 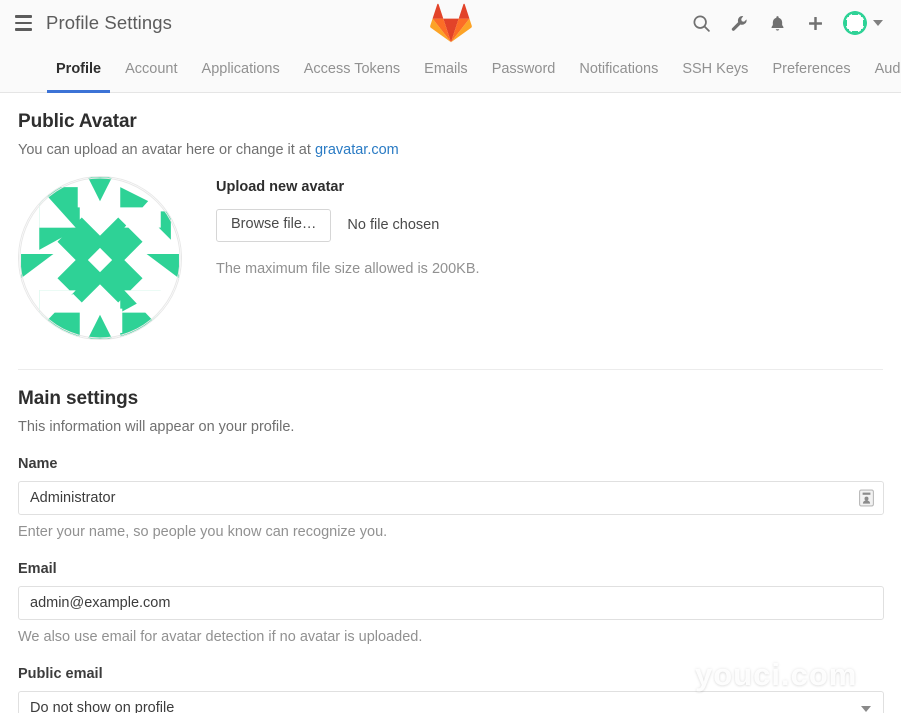 What do you see at coordinates (811, 69) in the screenshot?
I see `tab-preferences: Preferences` at bounding box center [811, 69].